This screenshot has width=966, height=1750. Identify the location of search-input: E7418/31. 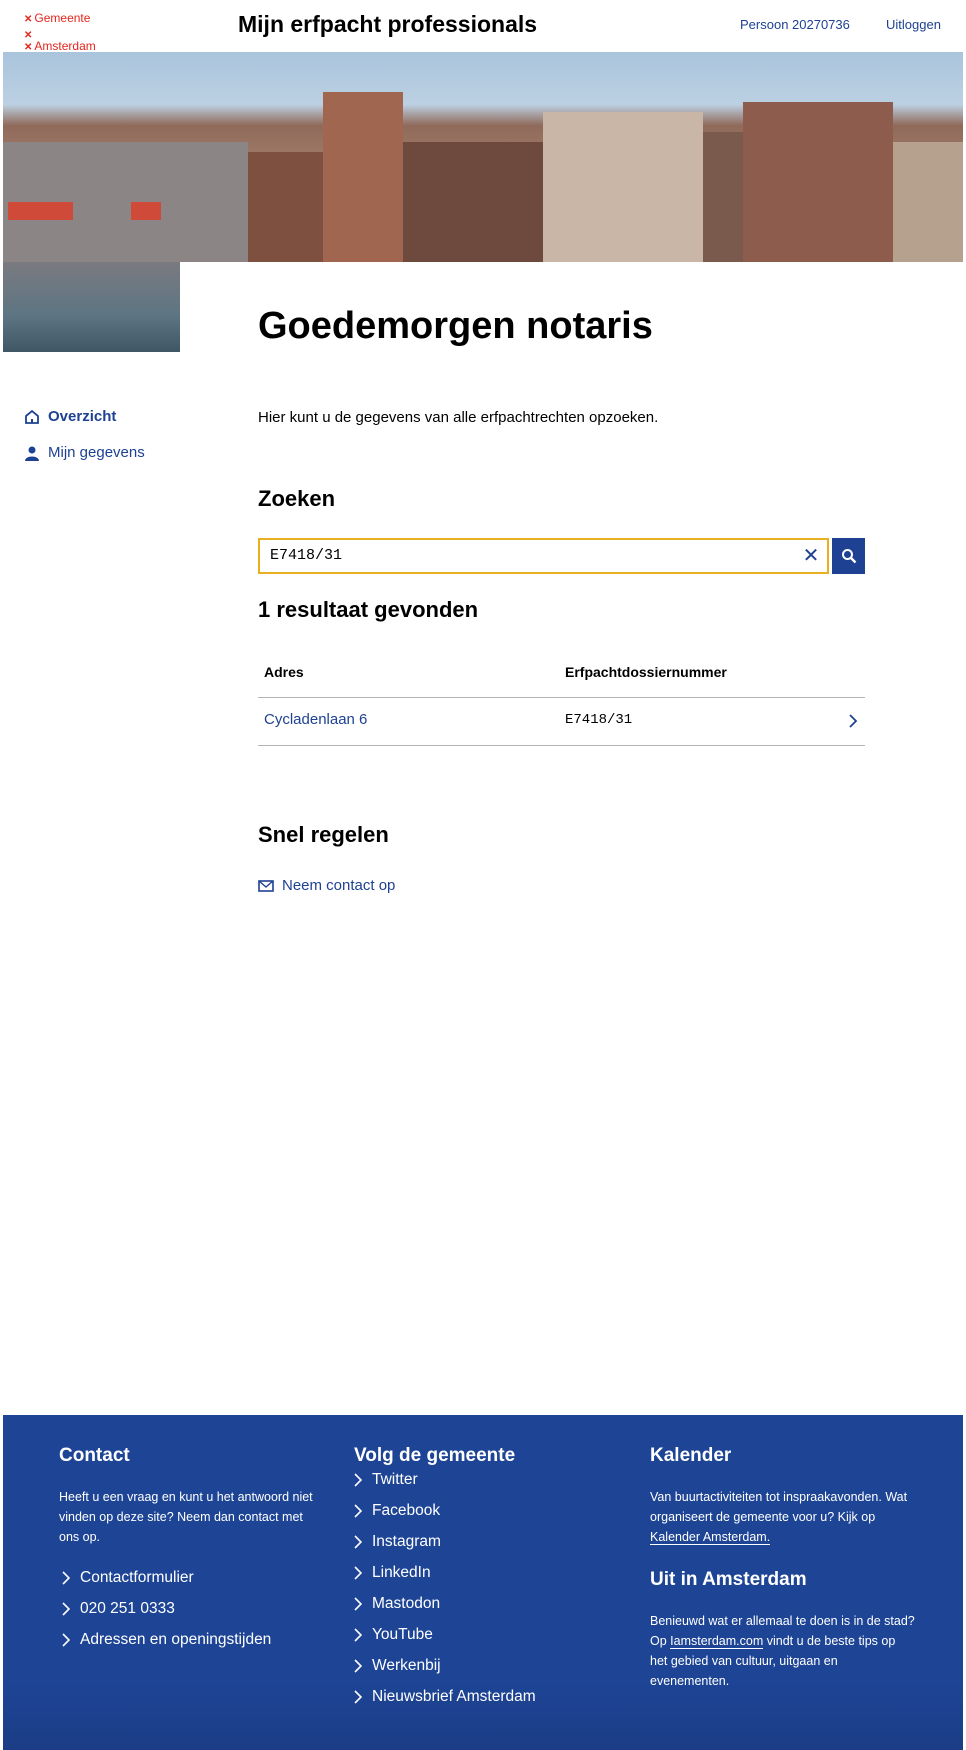
(543, 556).